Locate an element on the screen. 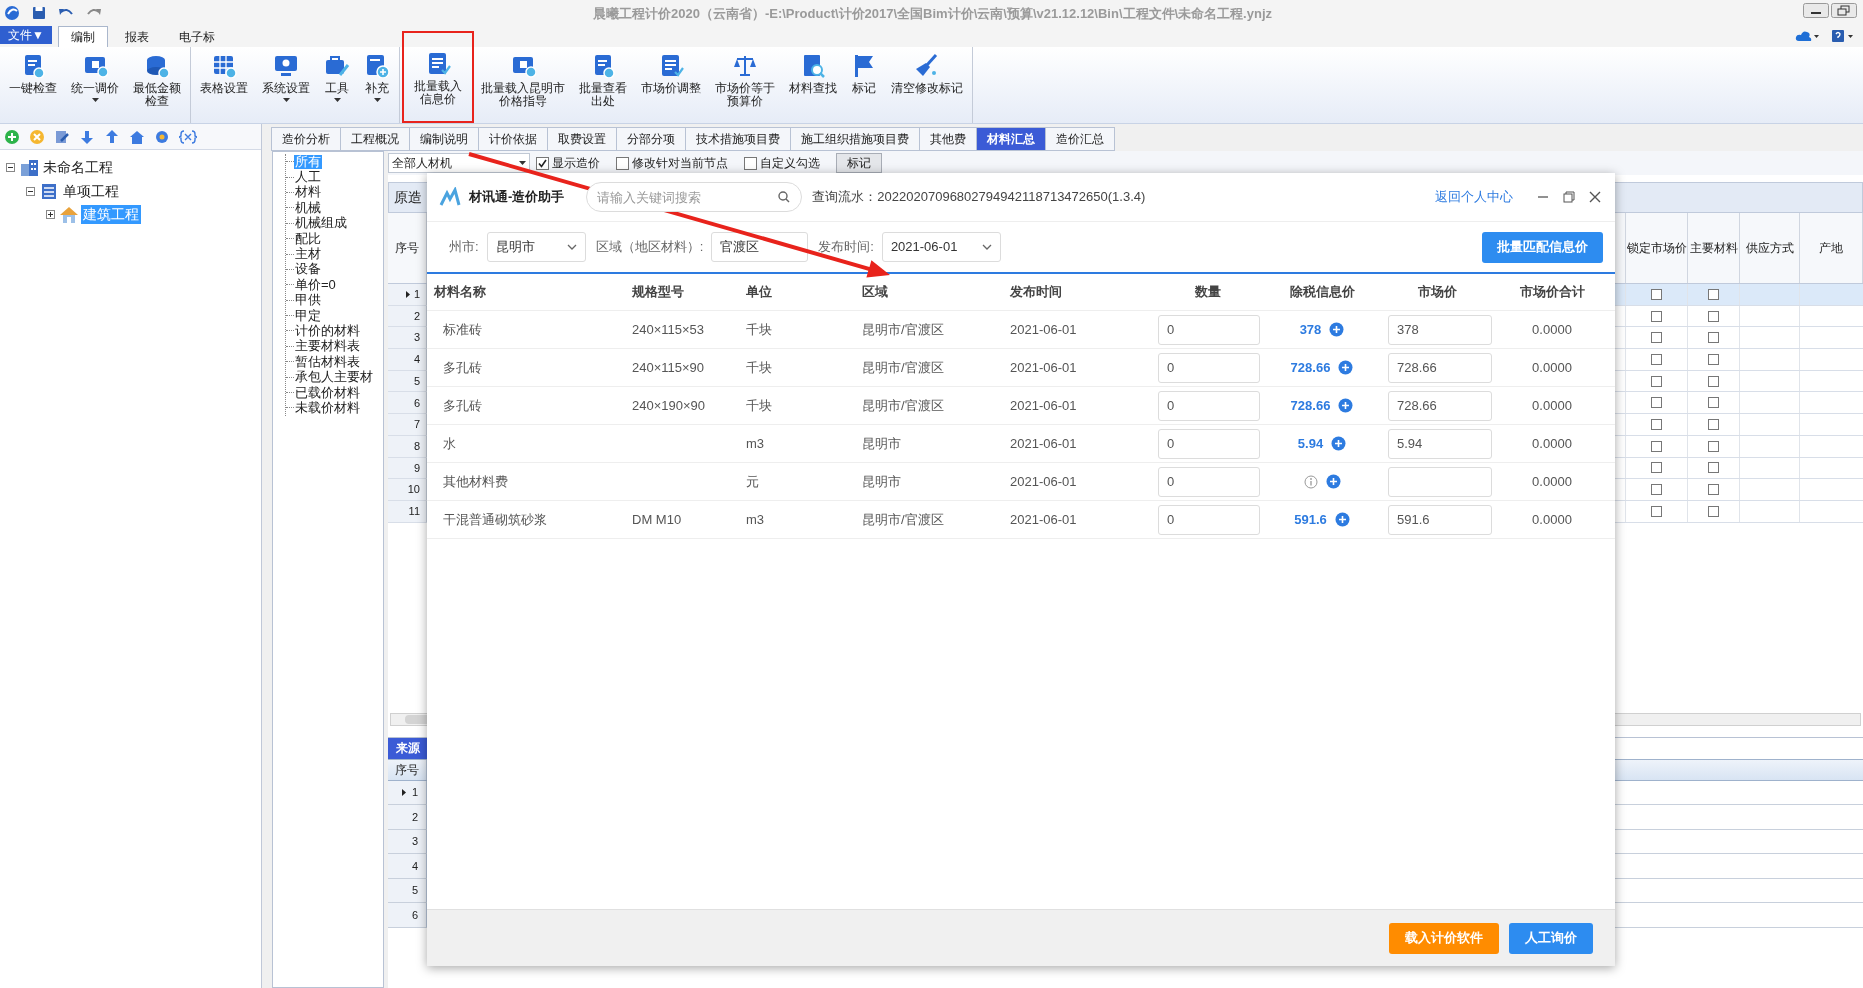 This screenshot has width=1863, height=988. ribbon-button: 系统设置 is located at coordinates (286, 85).